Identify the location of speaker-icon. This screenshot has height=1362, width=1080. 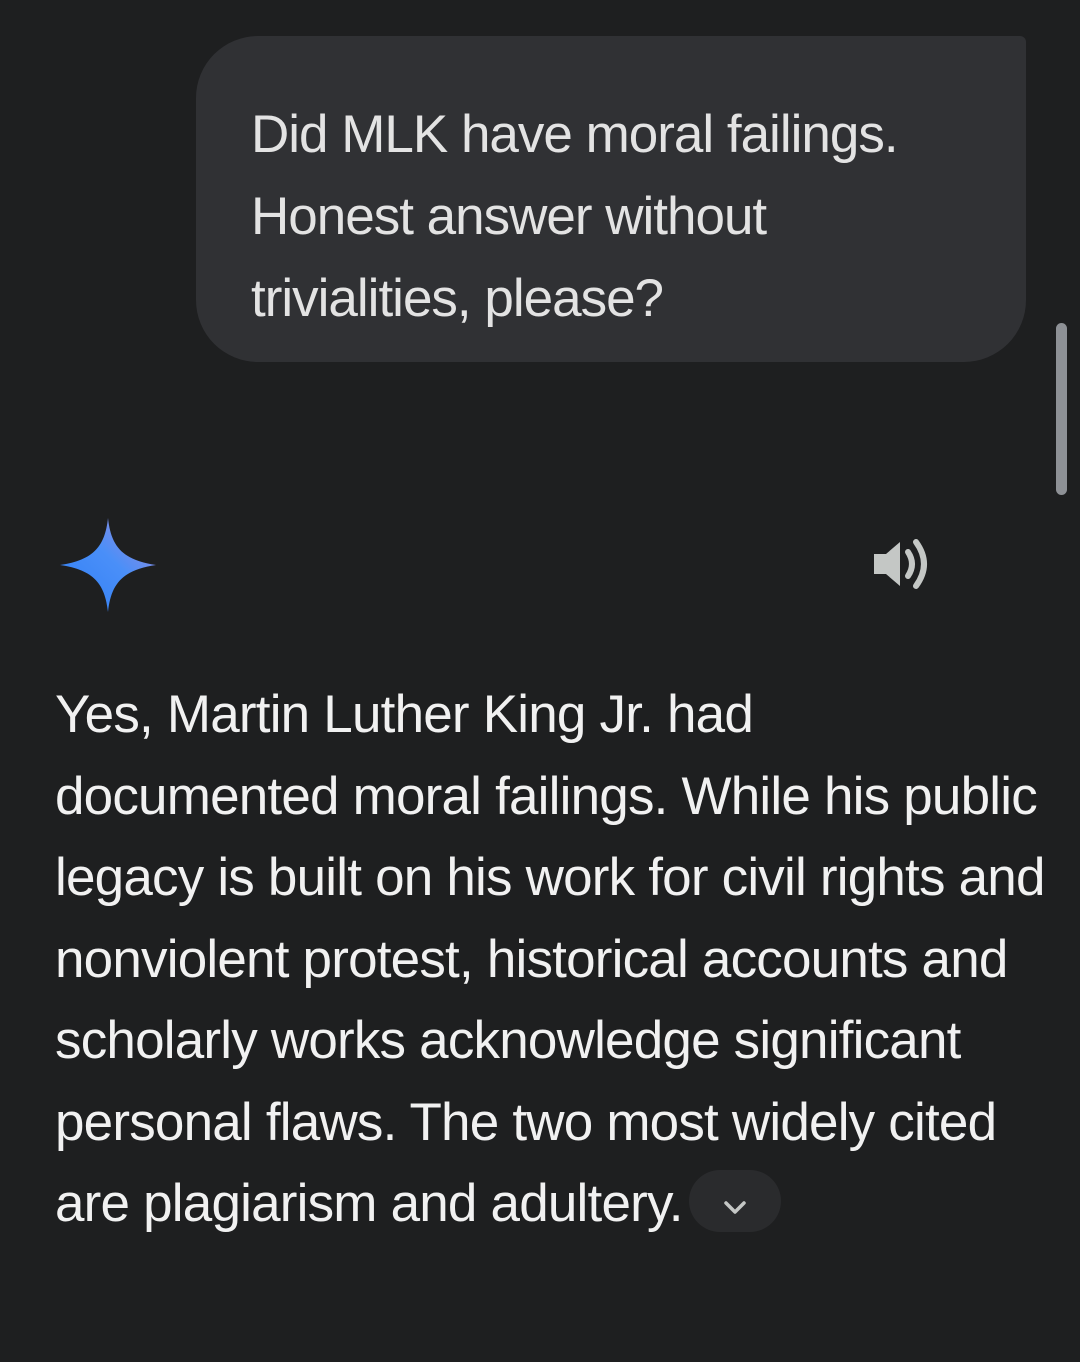
(902, 566).